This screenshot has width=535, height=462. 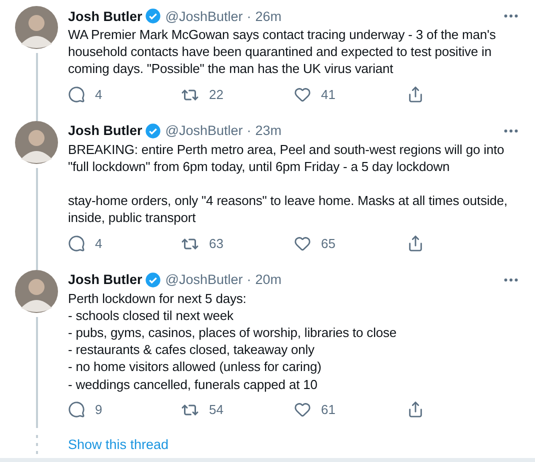 What do you see at coordinates (216, 410) in the screenshot?
I see `retweet-count: 54` at bounding box center [216, 410].